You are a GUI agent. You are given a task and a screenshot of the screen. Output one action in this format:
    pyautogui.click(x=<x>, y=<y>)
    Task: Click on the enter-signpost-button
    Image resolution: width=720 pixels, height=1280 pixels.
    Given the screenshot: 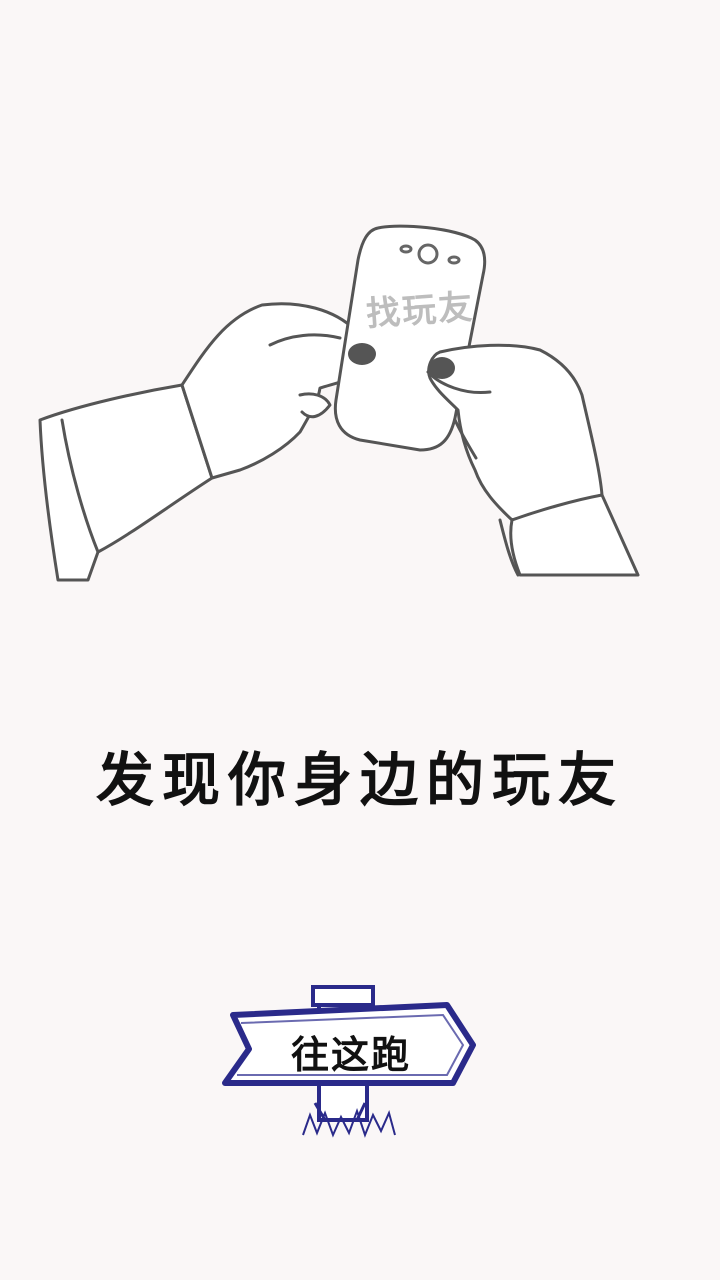 What is the action you would take?
    pyautogui.click(x=350, y=1060)
    